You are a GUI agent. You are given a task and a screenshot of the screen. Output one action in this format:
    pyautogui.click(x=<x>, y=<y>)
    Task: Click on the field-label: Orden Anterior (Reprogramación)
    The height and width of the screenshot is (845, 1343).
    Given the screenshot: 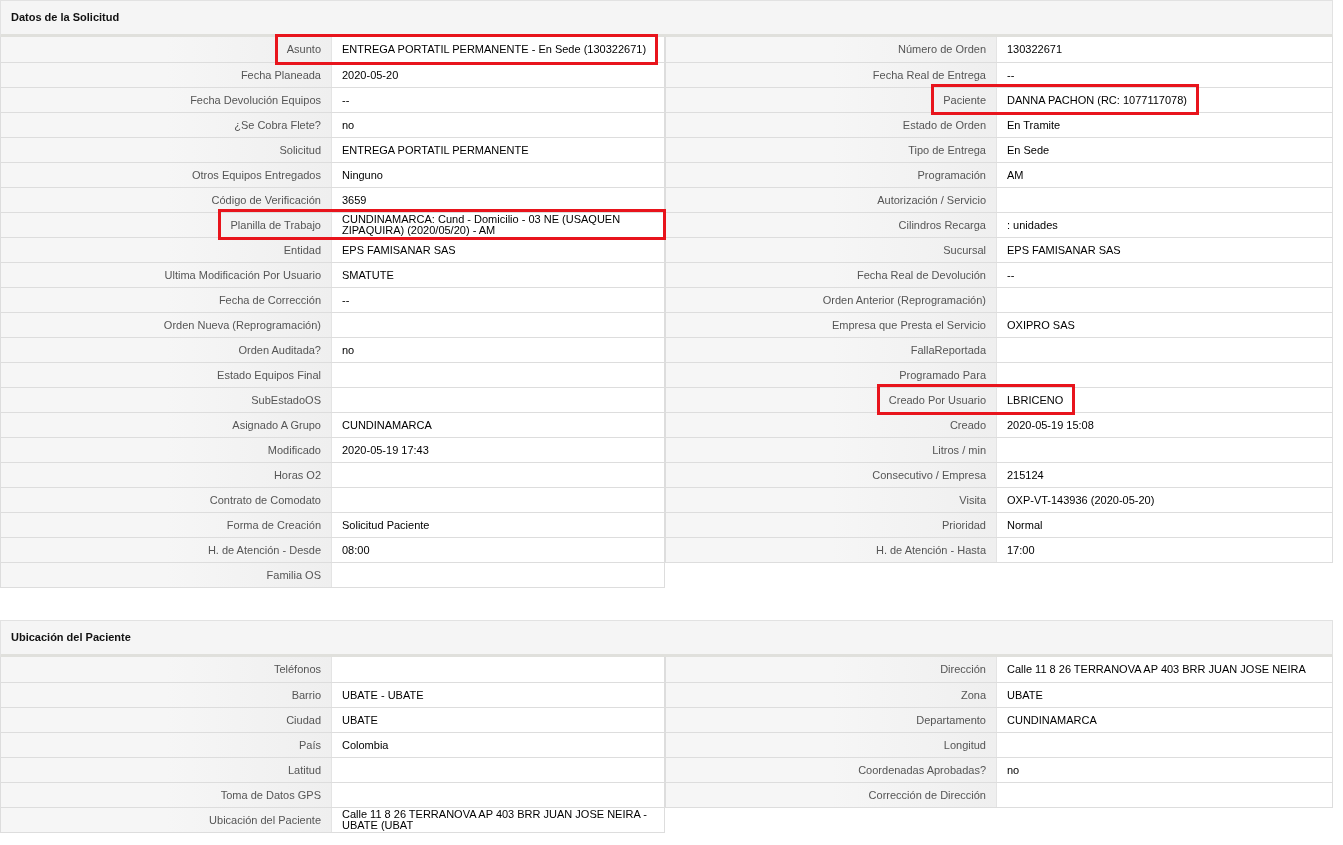 What is the action you would take?
    pyautogui.click(x=904, y=300)
    